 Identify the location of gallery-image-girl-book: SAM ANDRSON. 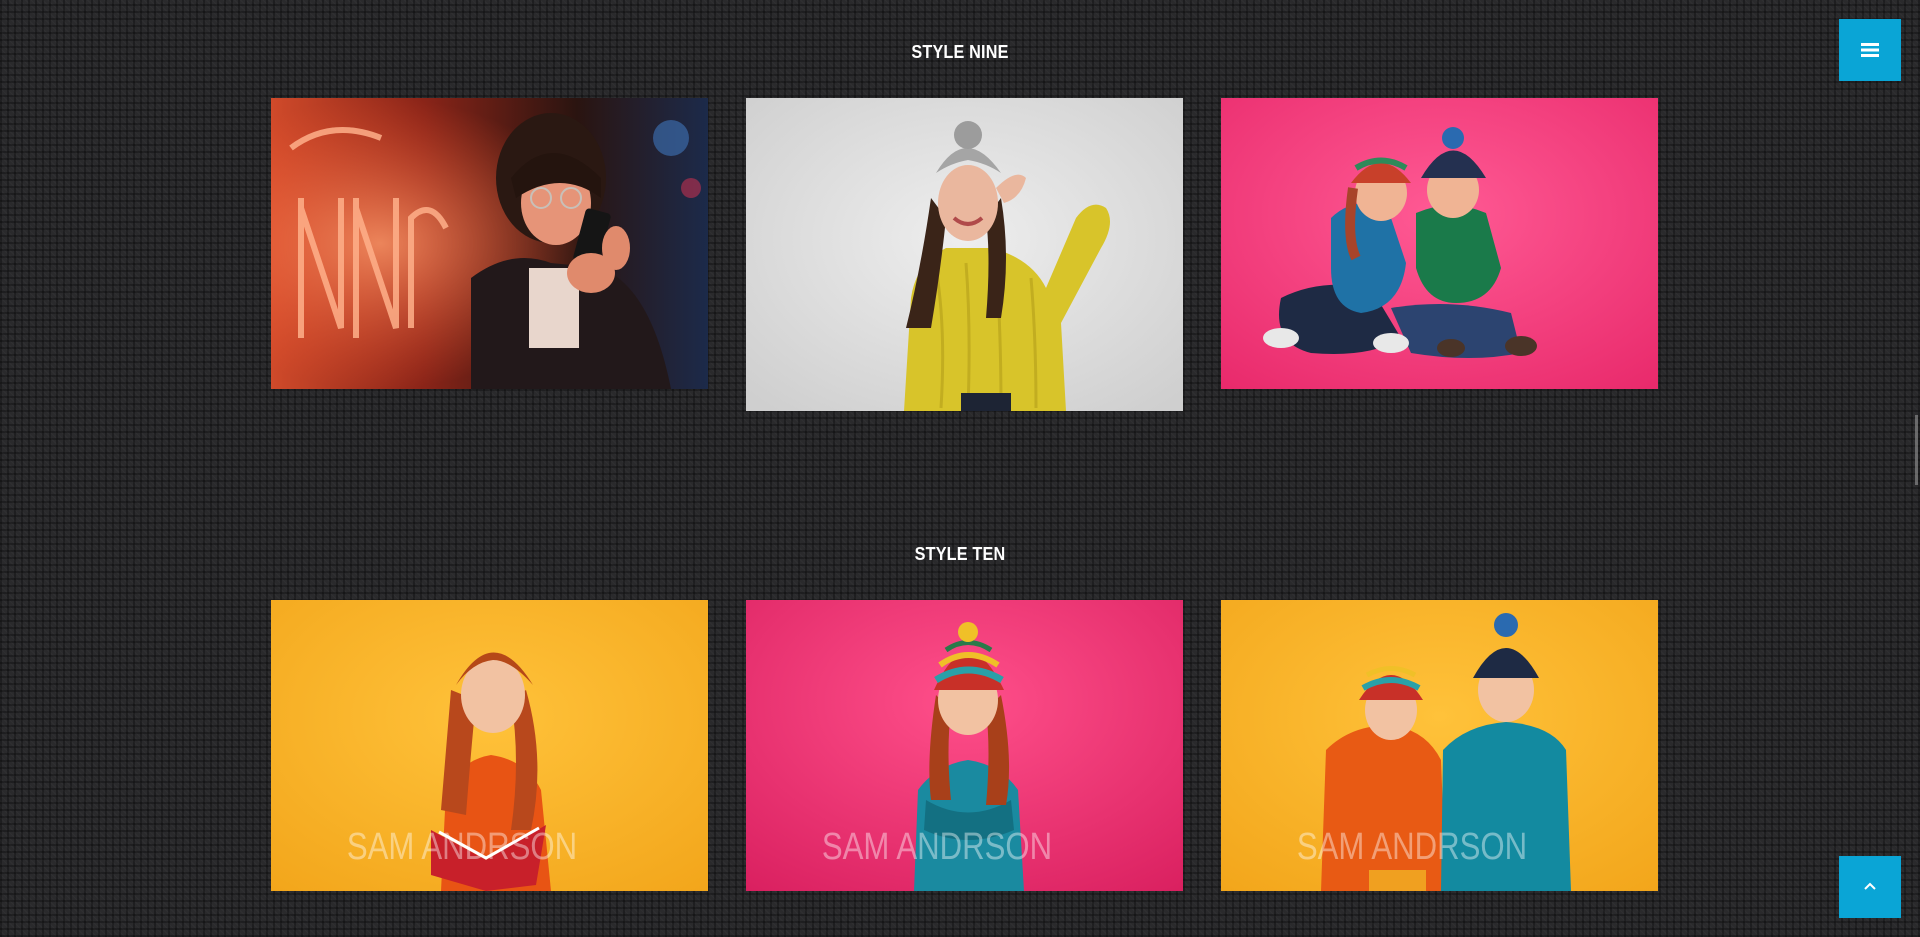
(489, 745).